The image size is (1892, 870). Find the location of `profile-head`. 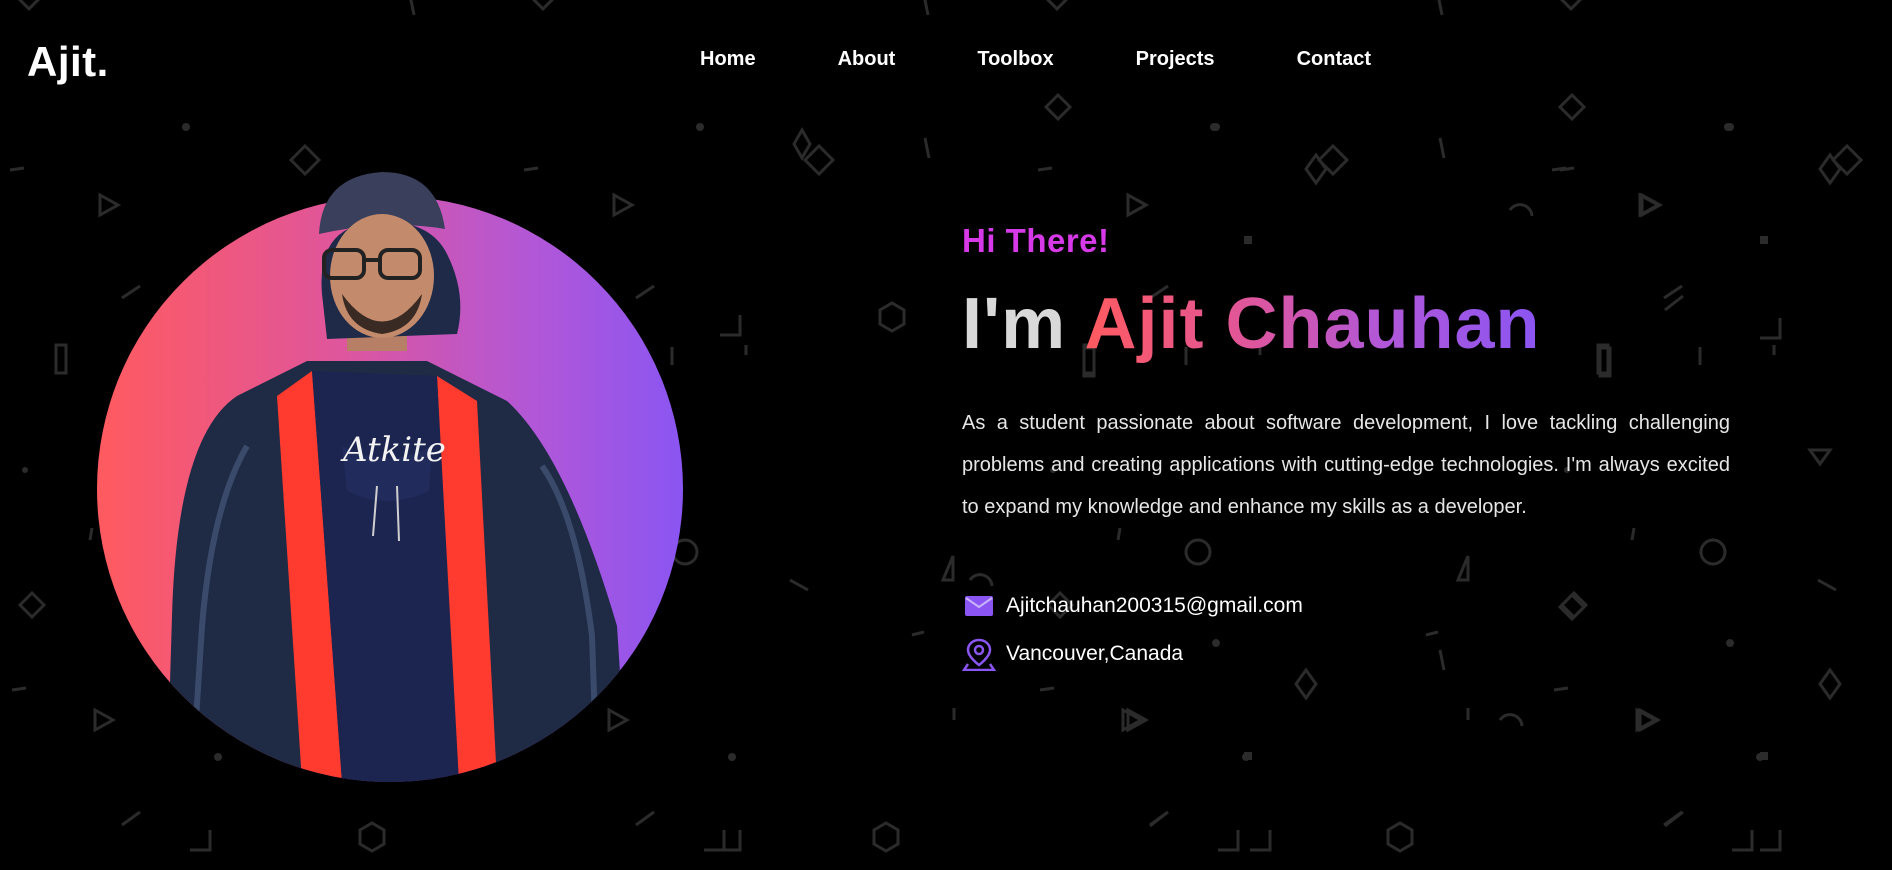

profile-head is located at coordinates (390, 255).